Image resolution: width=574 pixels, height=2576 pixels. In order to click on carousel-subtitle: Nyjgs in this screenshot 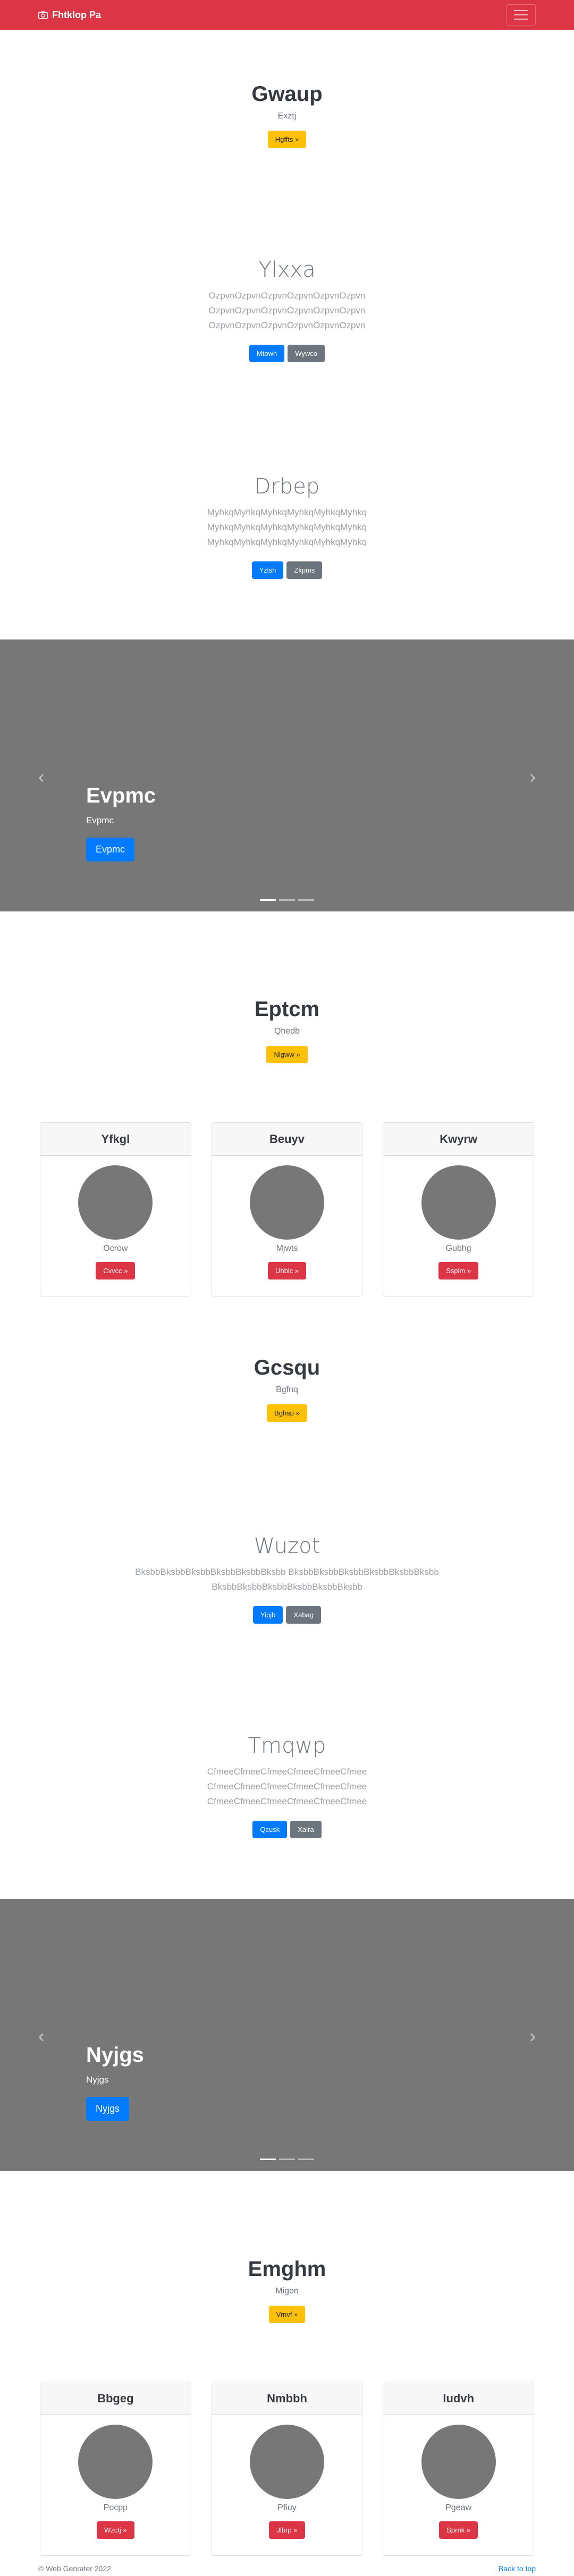, I will do `click(97, 2080)`.